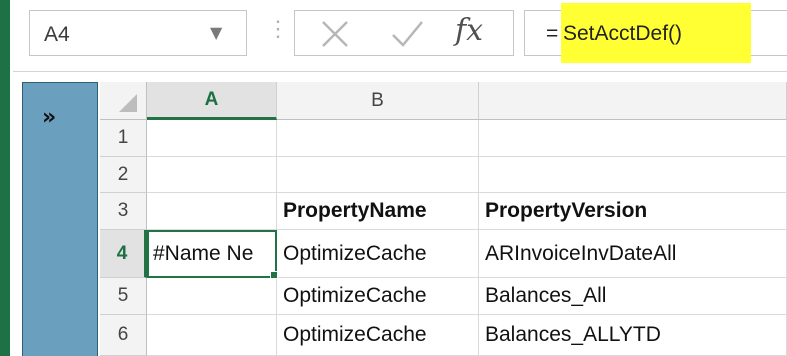 Image resolution: width=787 pixels, height=356 pixels. I want to click on row-header-6: 6, so click(123, 335).